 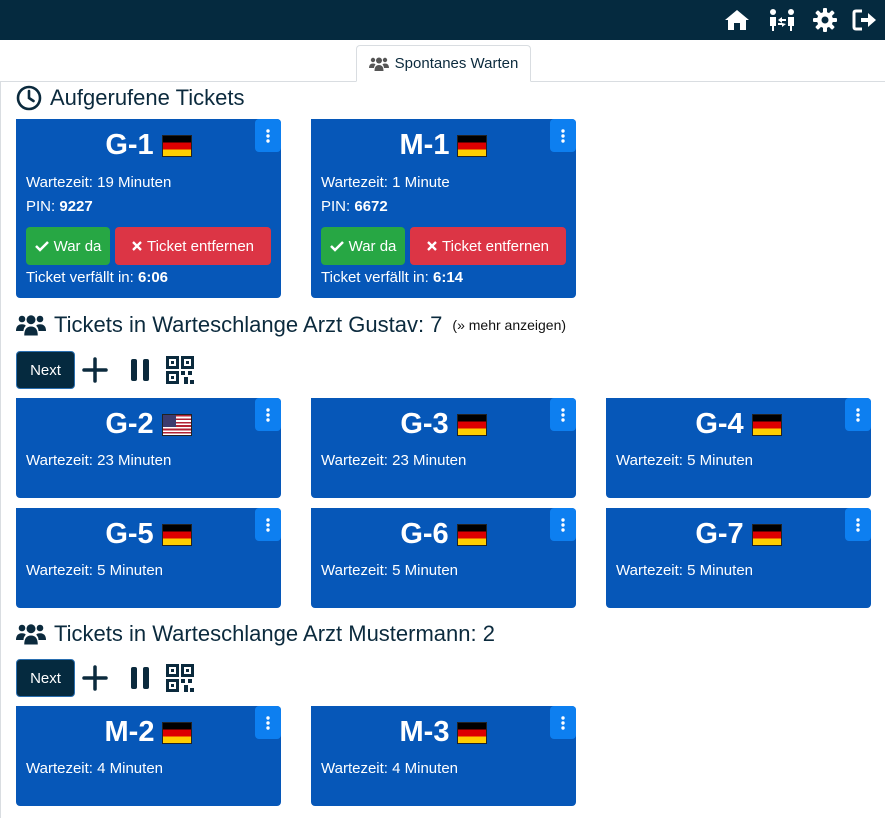 I want to click on ticket-pin: PIN: 9227, so click(x=59, y=206).